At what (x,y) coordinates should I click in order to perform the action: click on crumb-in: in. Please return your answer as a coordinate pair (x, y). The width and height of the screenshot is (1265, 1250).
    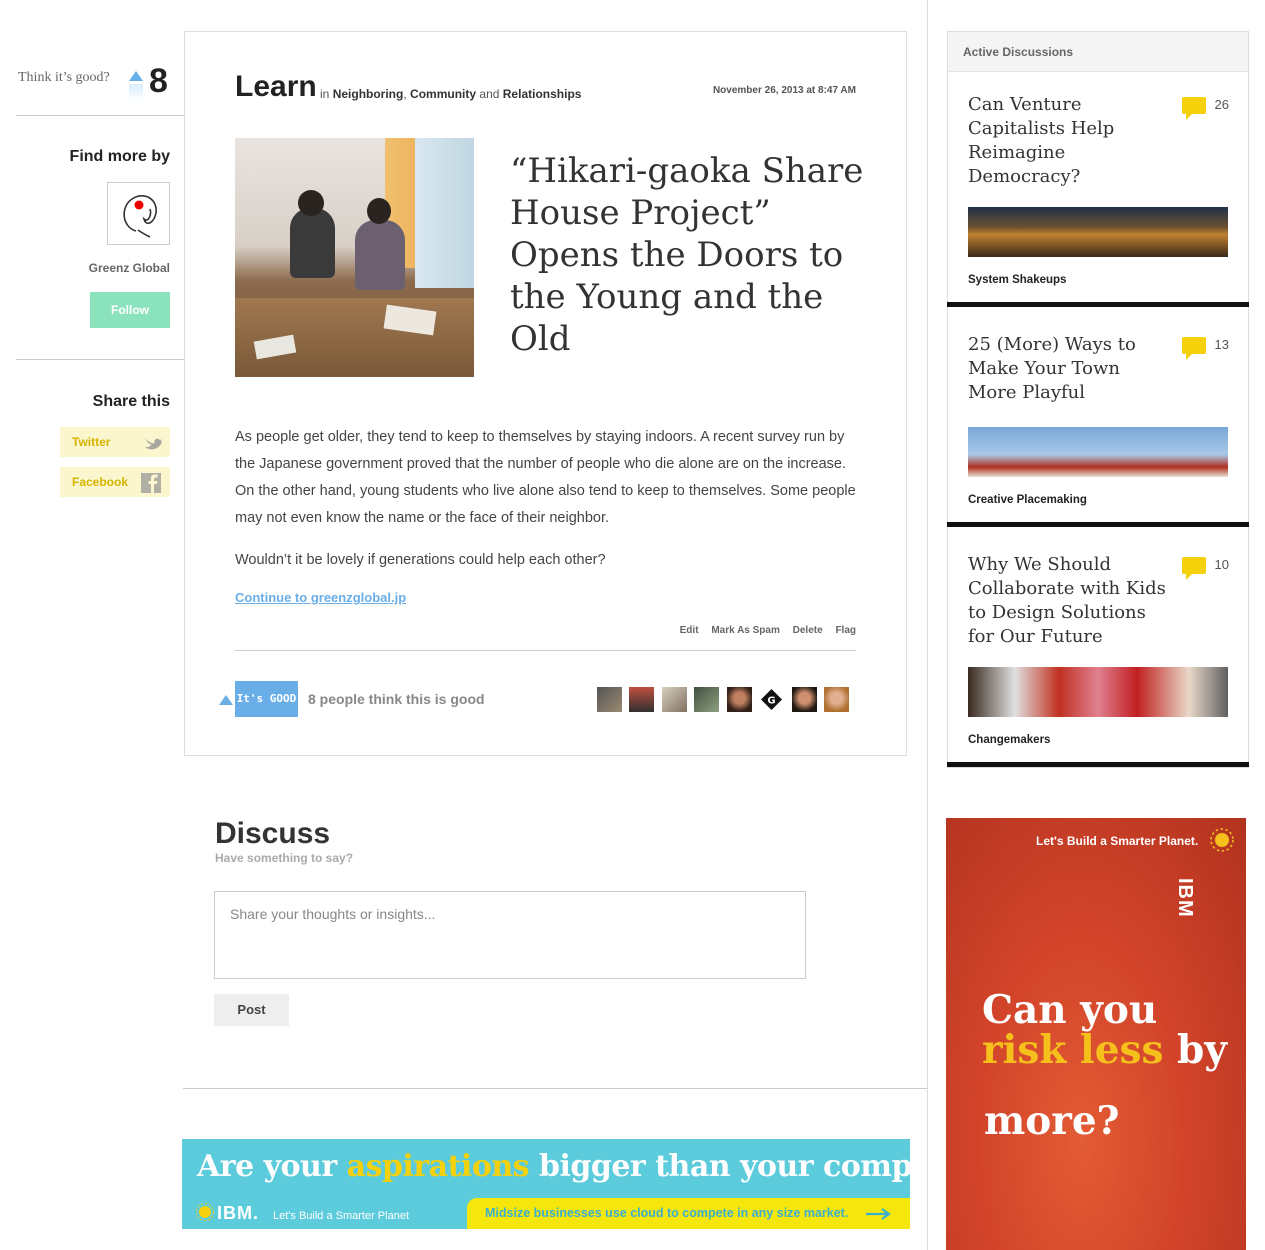
    Looking at the image, I should click on (325, 94).